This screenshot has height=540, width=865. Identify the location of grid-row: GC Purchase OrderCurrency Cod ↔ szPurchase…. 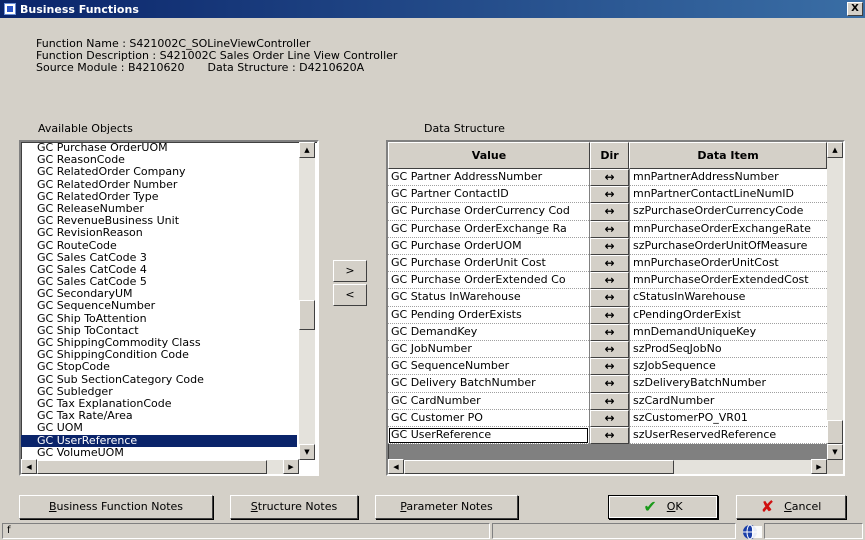
(607, 212).